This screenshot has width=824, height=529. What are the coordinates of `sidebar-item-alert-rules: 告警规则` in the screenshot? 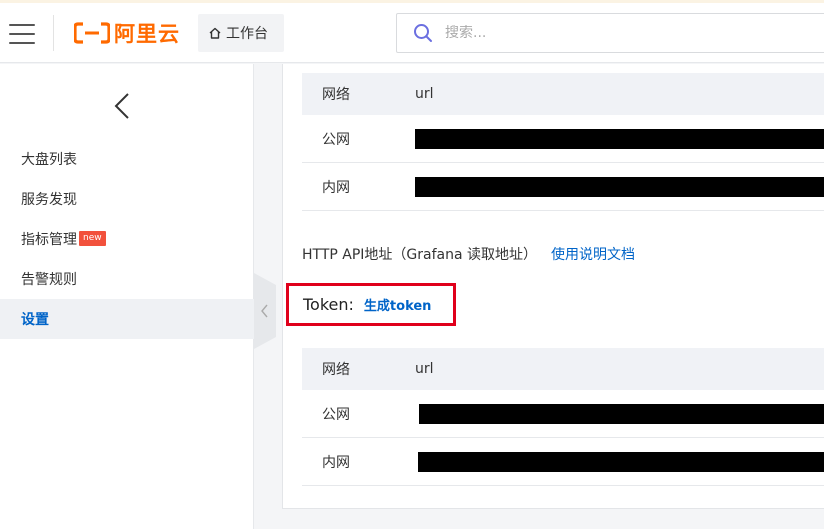 It's located at (127, 279).